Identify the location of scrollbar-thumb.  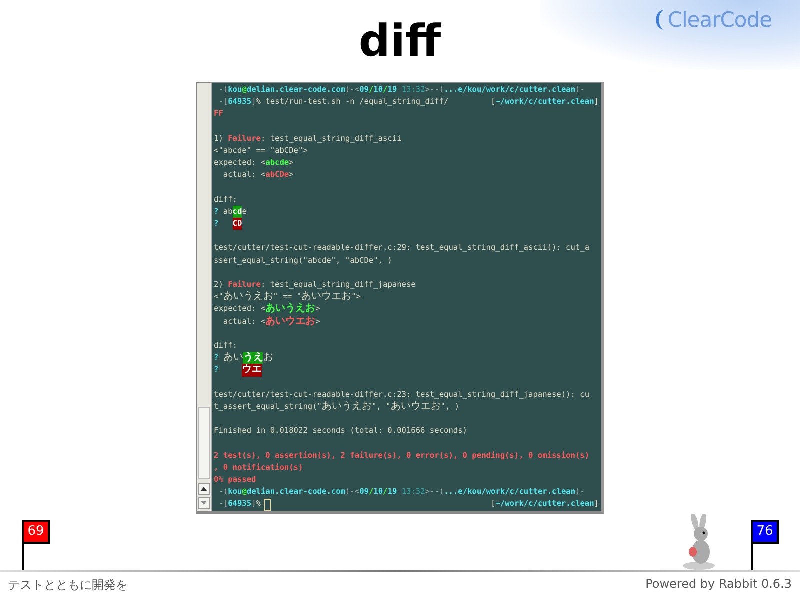
(204, 443).